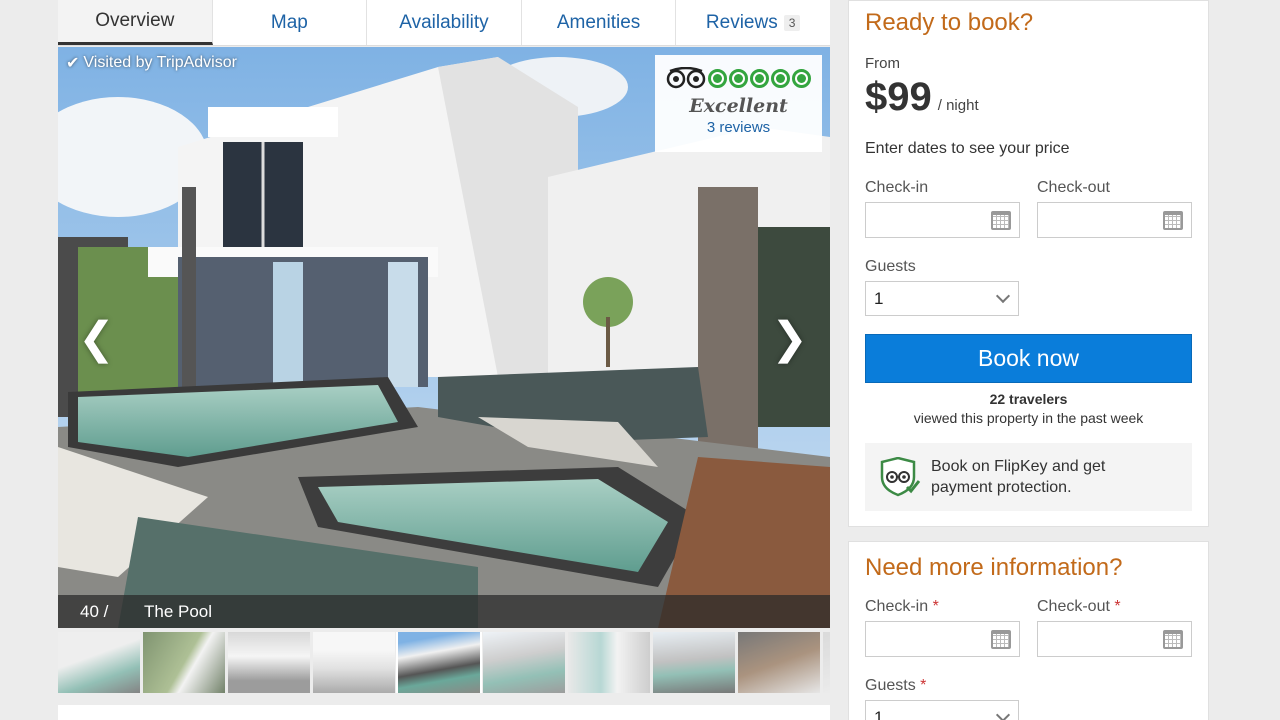 This screenshot has height=720, width=1280. Describe the element at coordinates (738, 127) in the screenshot. I see `reviews-link: 3 reviews` at that location.